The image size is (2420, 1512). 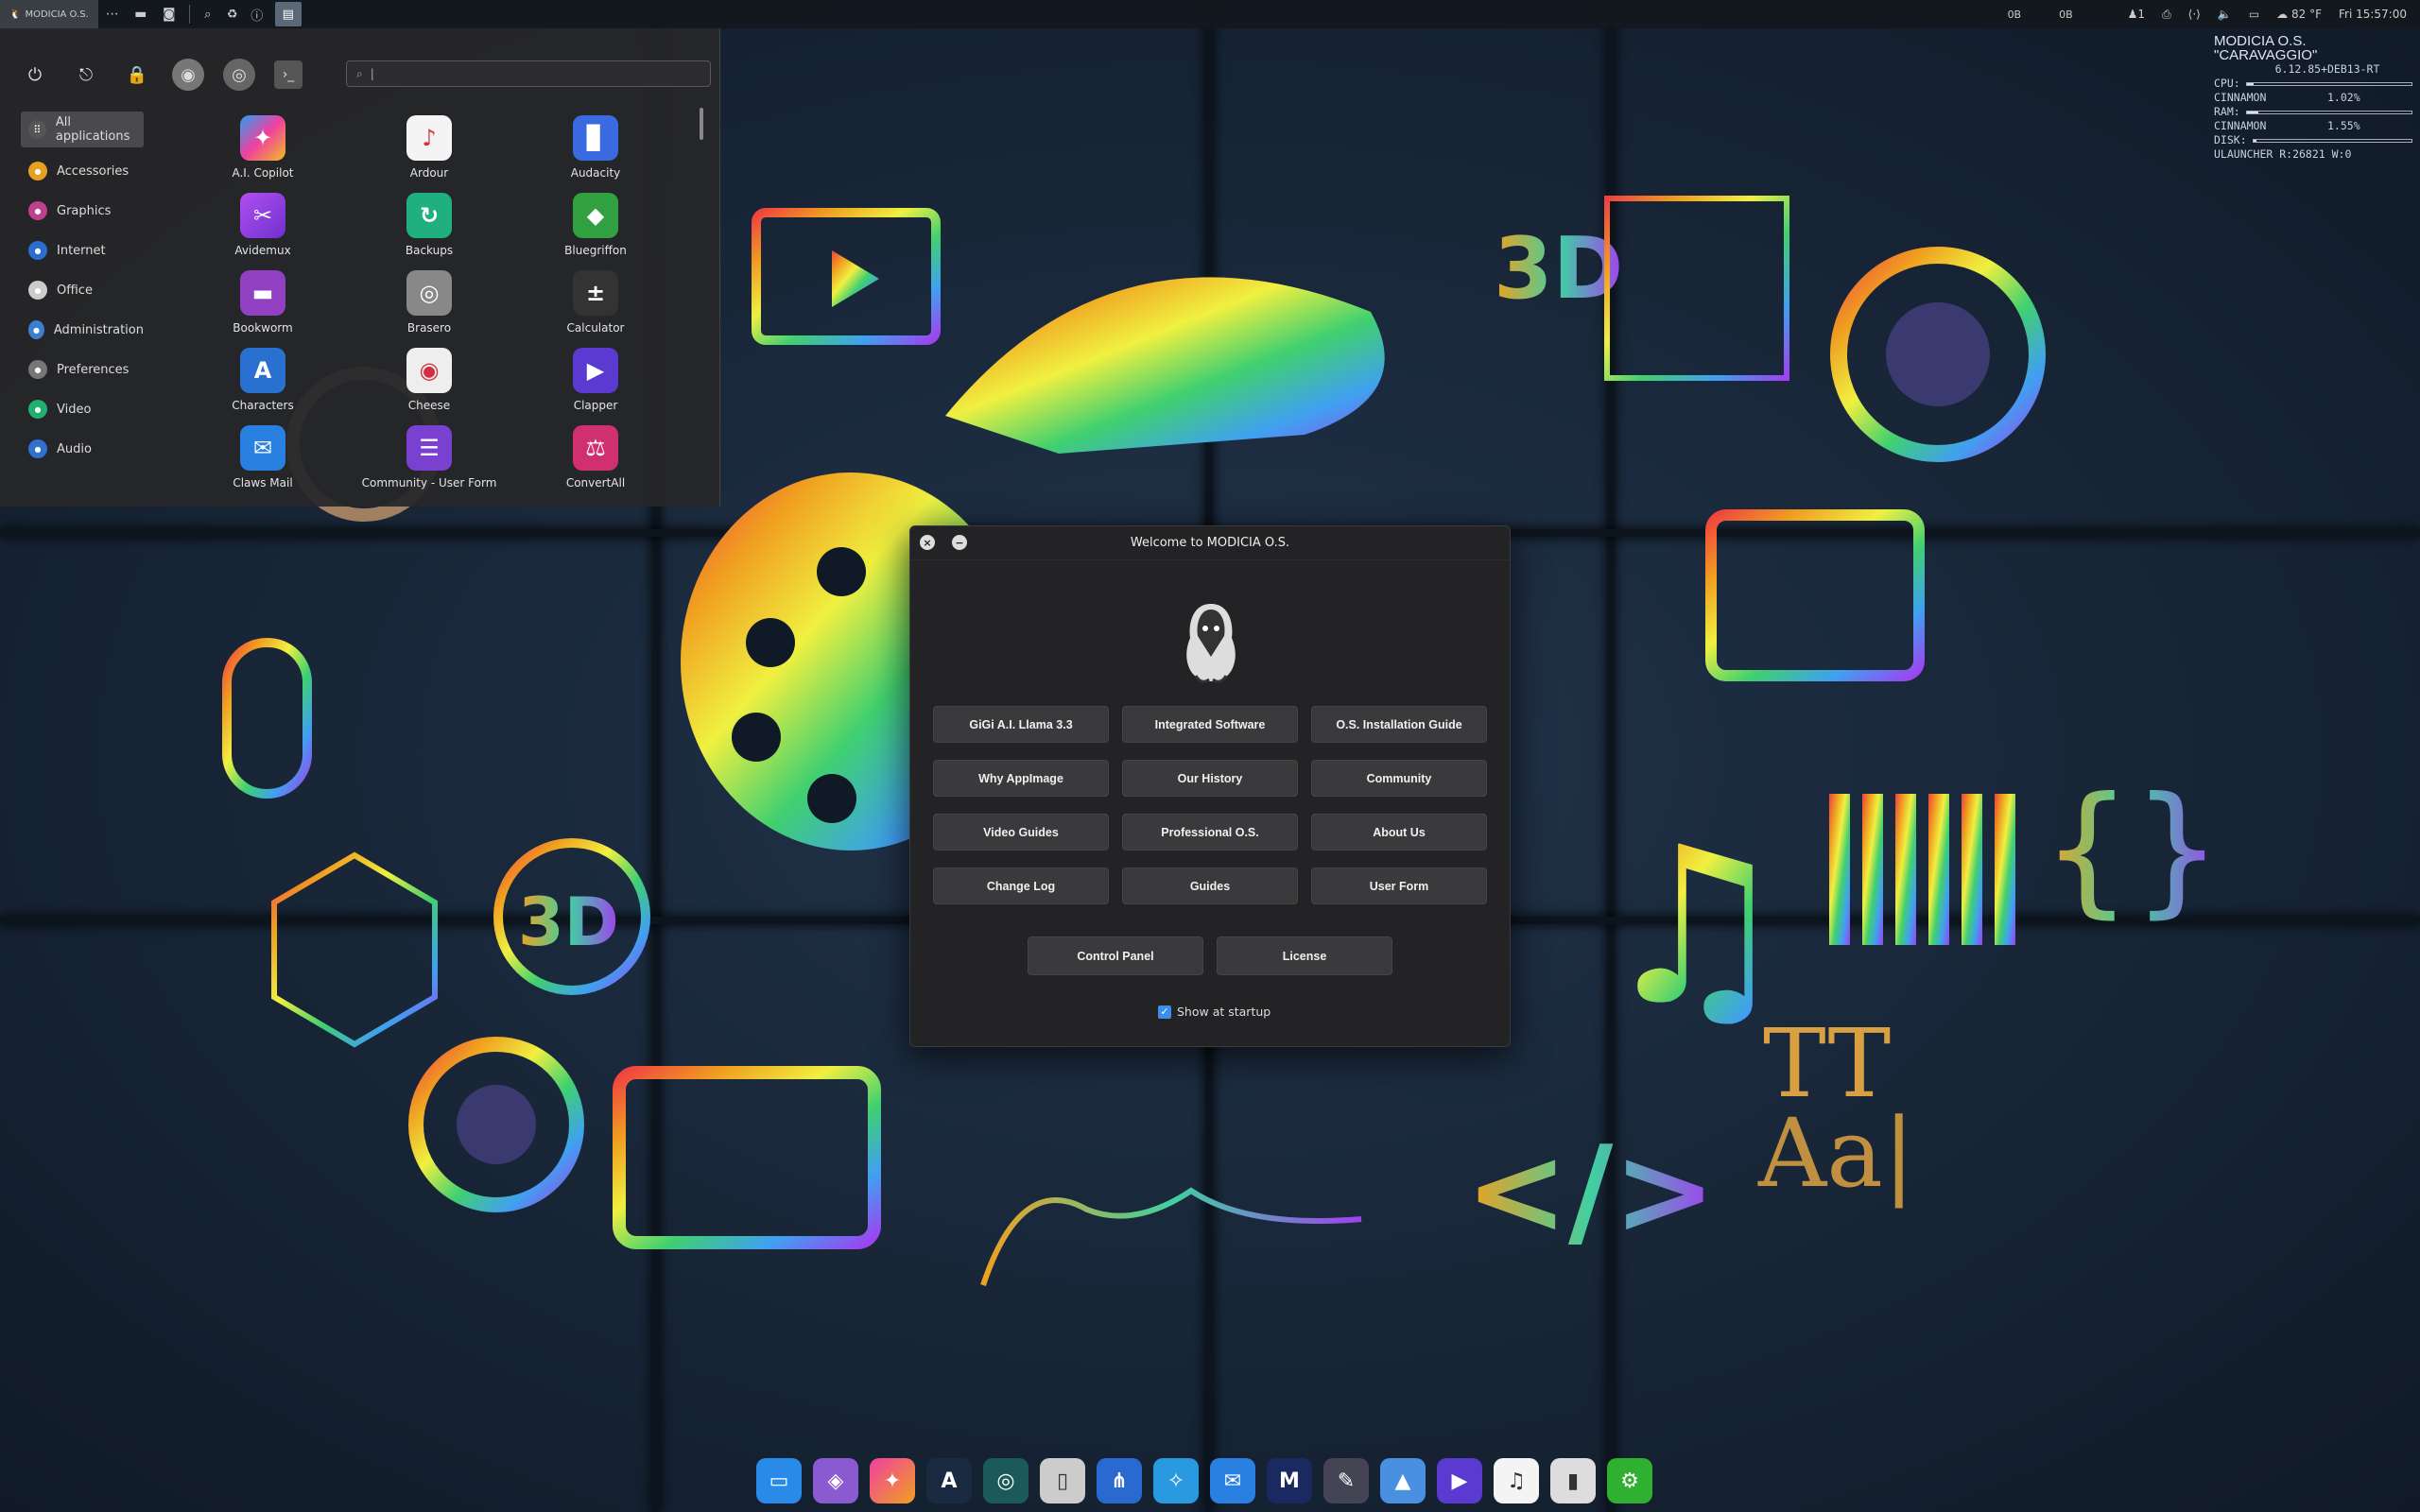 What do you see at coordinates (1021, 832) in the screenshot?
I see `video-guides-button: Video Guides` at bounding box center [1021, 832].